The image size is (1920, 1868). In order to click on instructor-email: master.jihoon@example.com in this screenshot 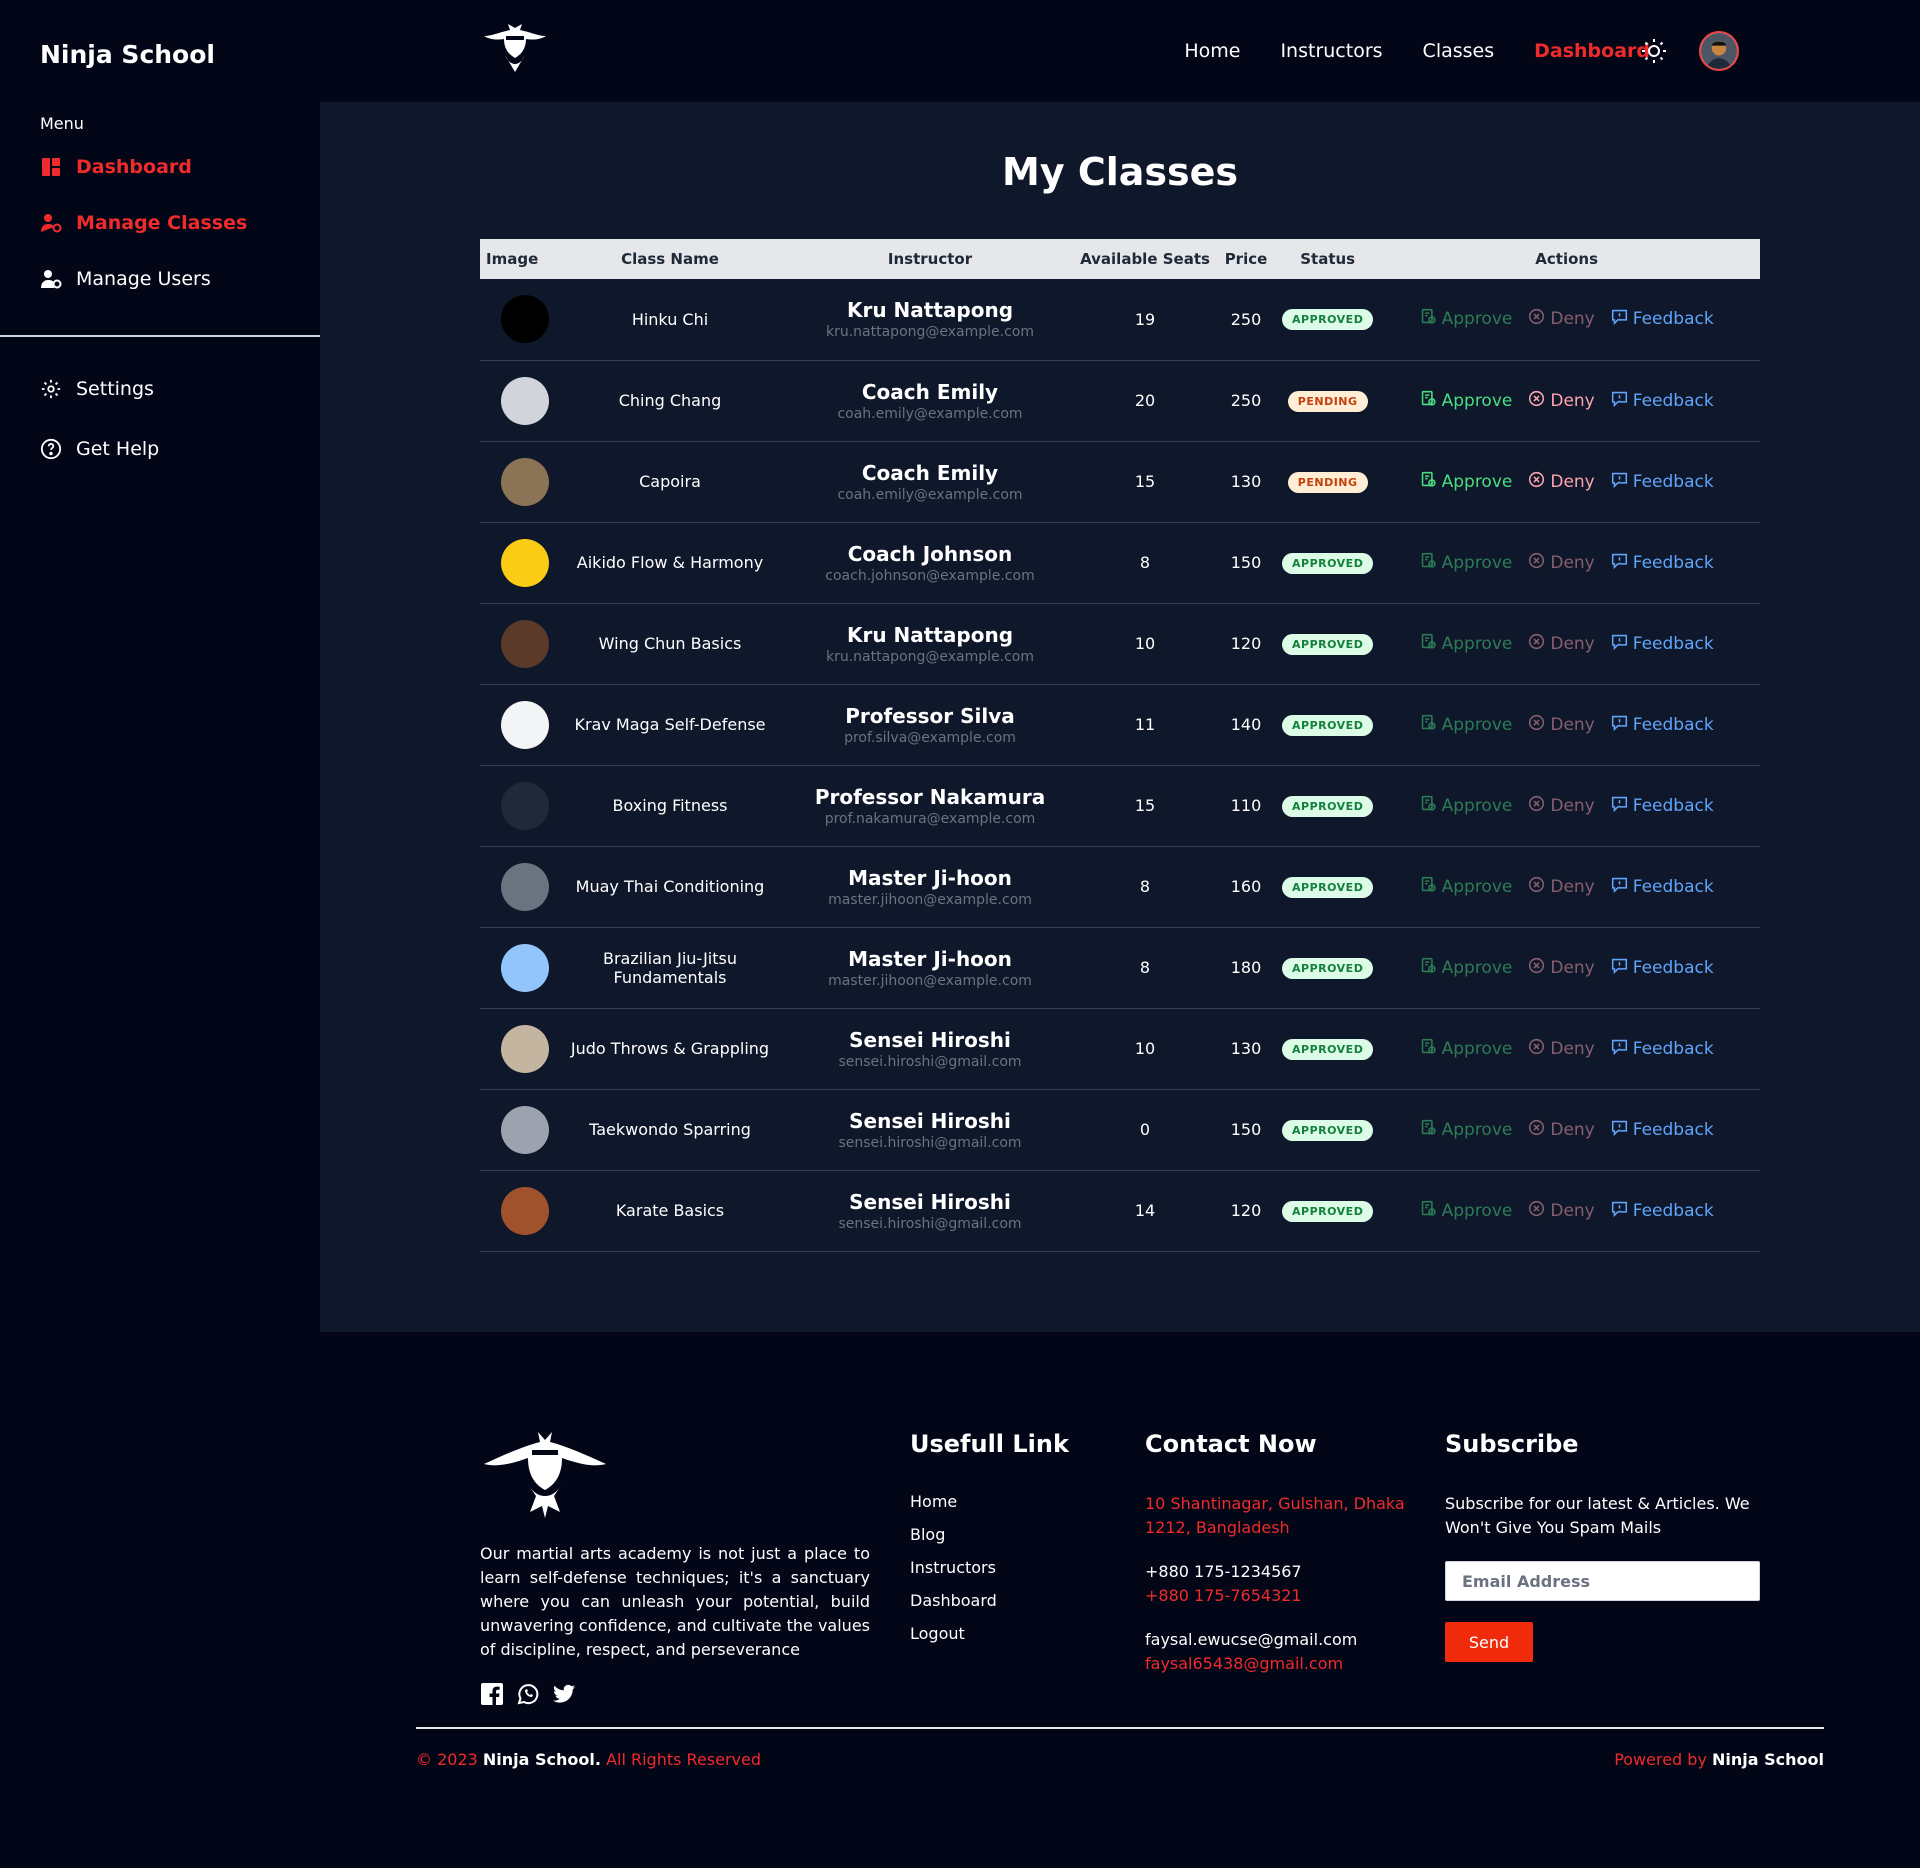, I will do `click(930, 980)`.